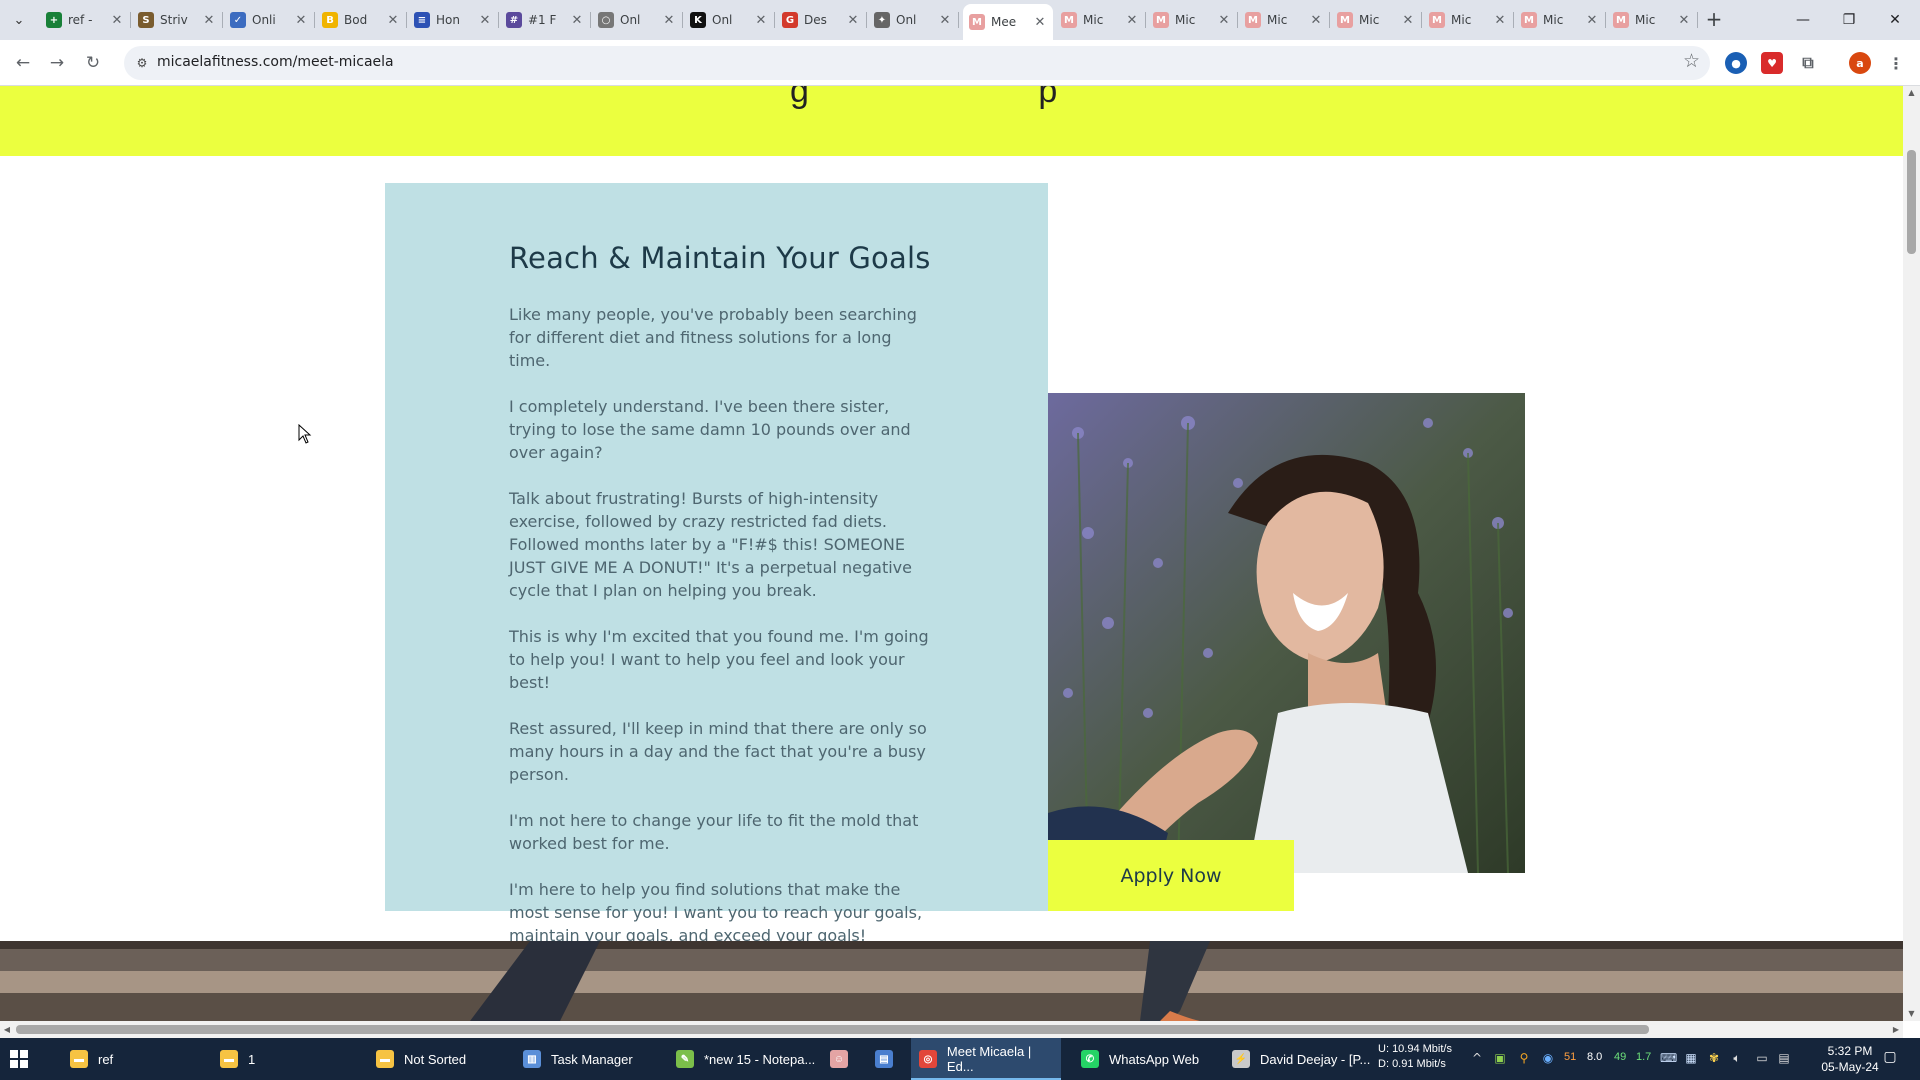  I want to click on browser-tab: ○ Onl ✕, so click(637, 20).